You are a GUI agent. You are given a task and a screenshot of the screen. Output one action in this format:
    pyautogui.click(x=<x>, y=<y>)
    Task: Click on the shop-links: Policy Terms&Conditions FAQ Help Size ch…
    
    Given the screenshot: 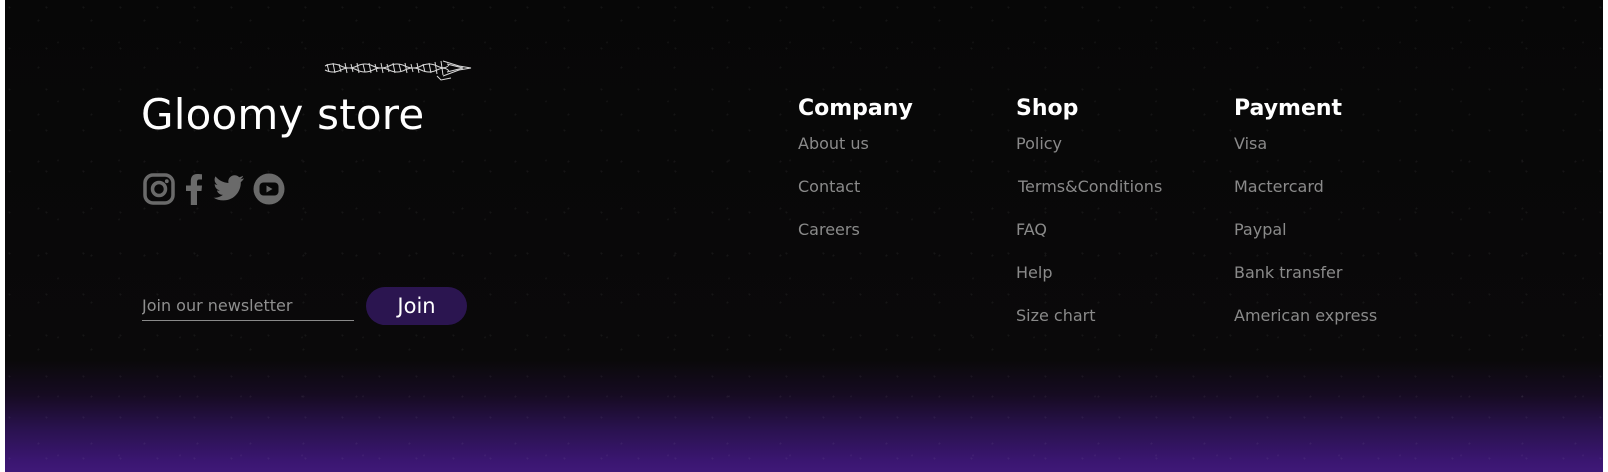 What is the action you would take?
    pyautogui.click(x=1089, y=240)
    